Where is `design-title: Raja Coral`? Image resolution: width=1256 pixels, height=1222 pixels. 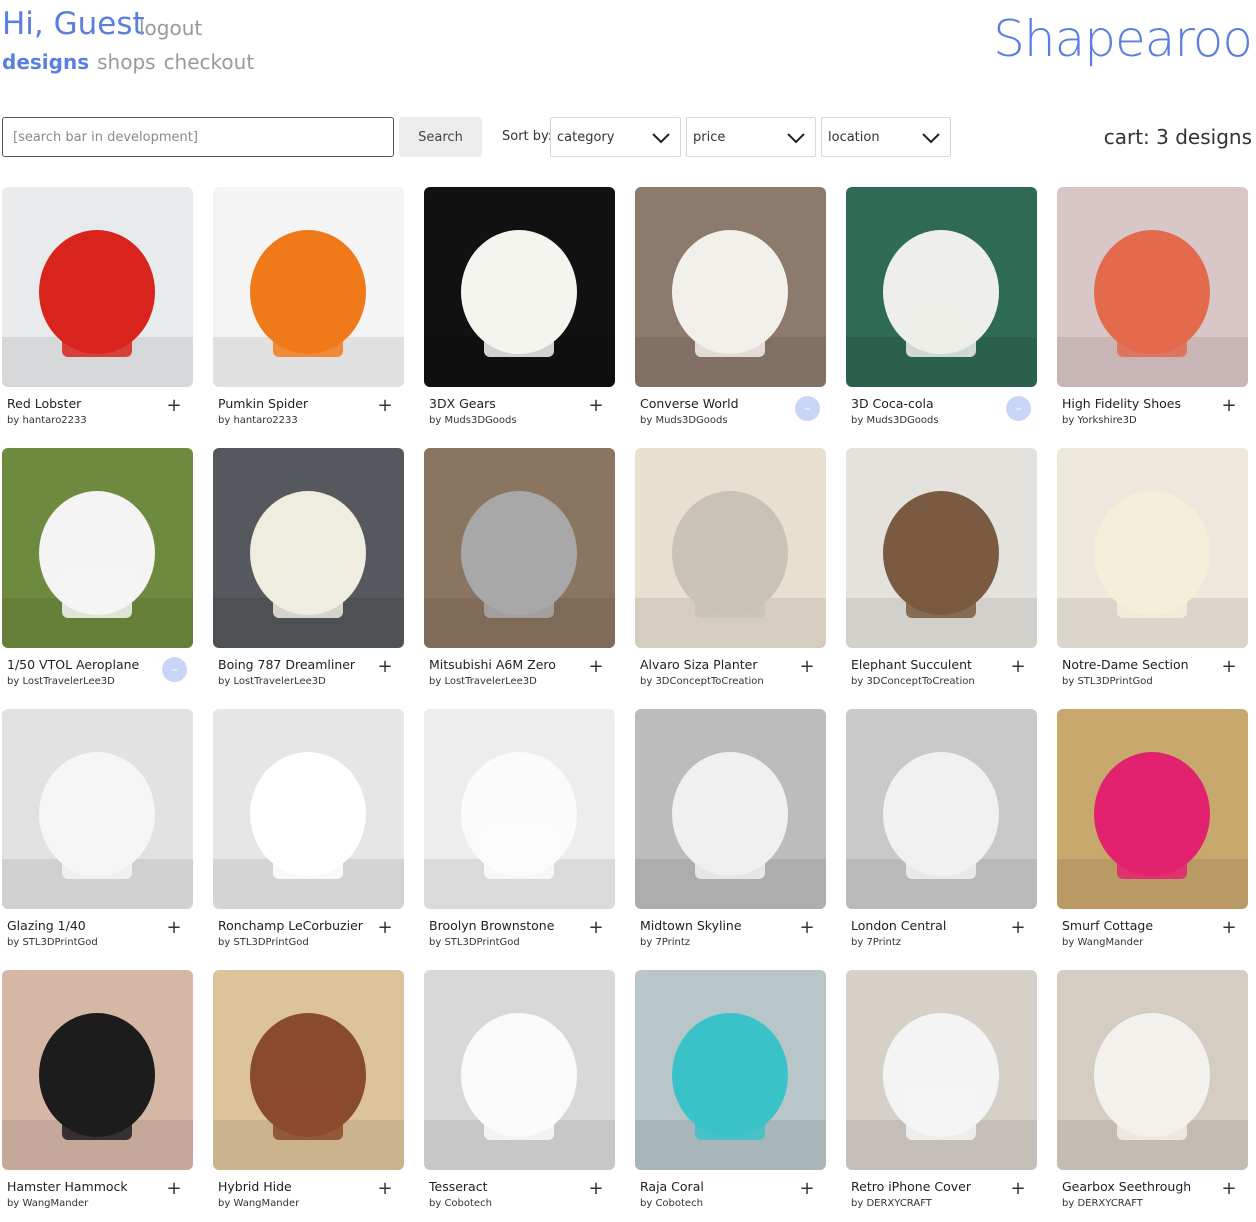
design-title: Raja Coral is located at coordinates (672, 1186).